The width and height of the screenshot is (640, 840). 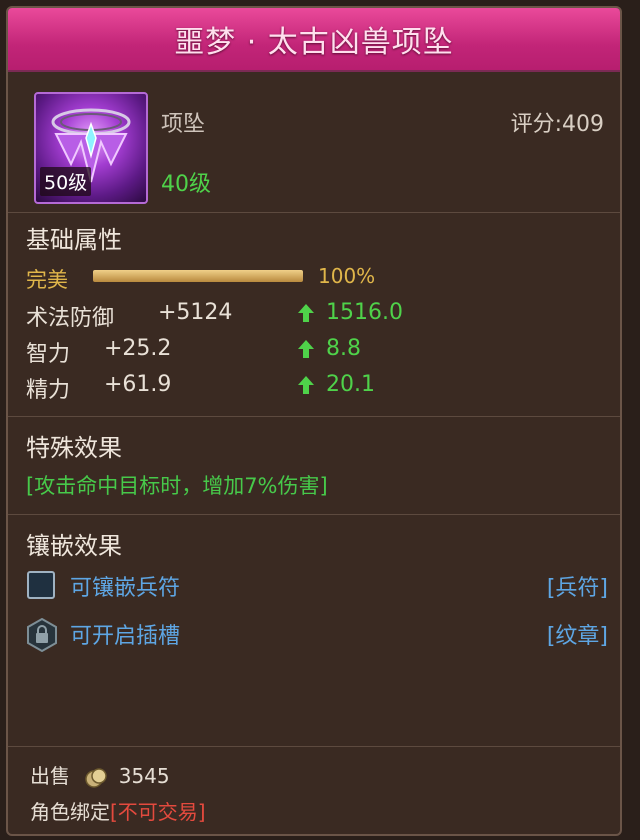 I want to click on stat-row: 精力 +61.9 20.1, so click(x=321, y=387).